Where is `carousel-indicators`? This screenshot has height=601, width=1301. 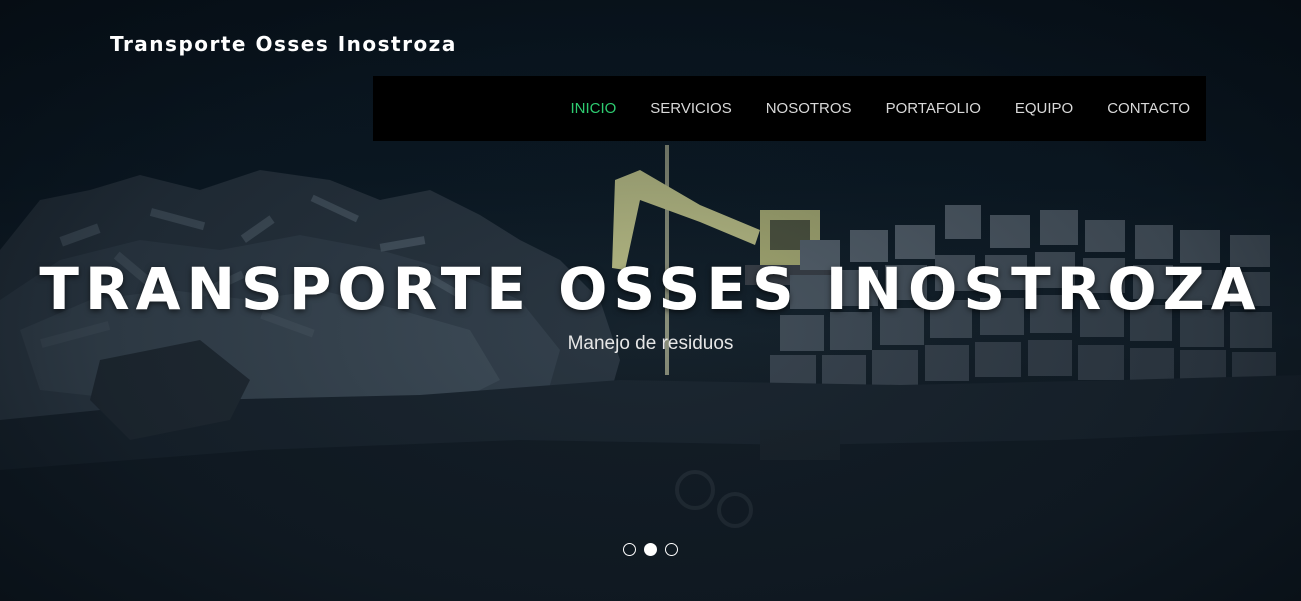 carousel-indicators is located at coordinates (650, 549).